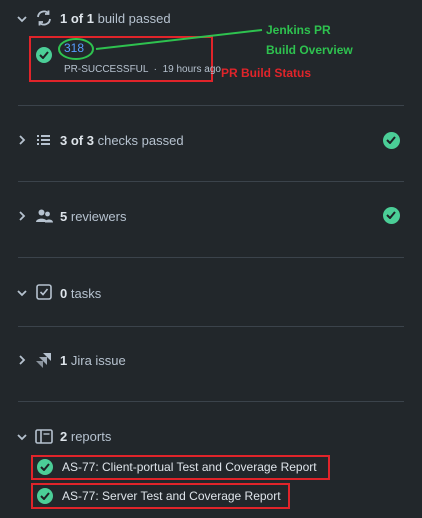 The height and width of the screenshot is (518, 422). What do you see at coordinates (43, 140) in the screenshot?
I see `checklist-icon` at bounding box center [43, 140].